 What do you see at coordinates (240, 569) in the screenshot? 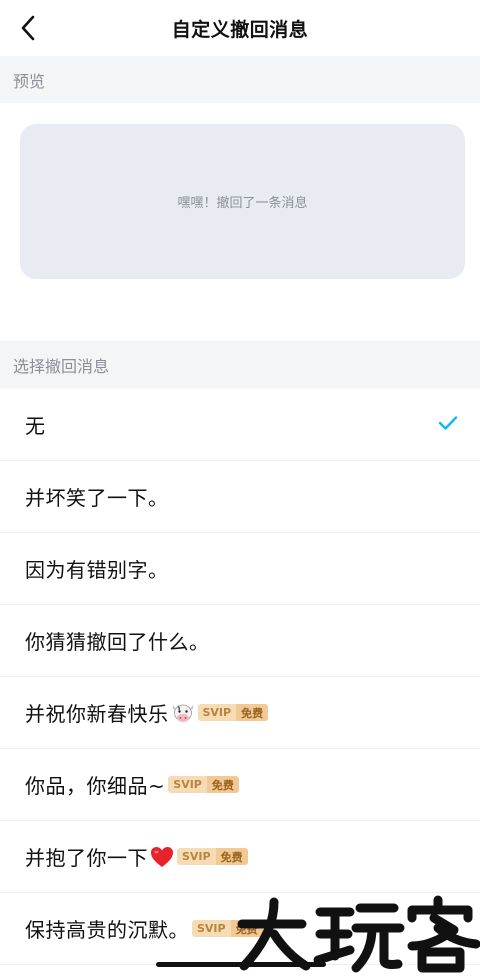
I see `option-item: 因为有错别字。` at bounding box center [240, 569].